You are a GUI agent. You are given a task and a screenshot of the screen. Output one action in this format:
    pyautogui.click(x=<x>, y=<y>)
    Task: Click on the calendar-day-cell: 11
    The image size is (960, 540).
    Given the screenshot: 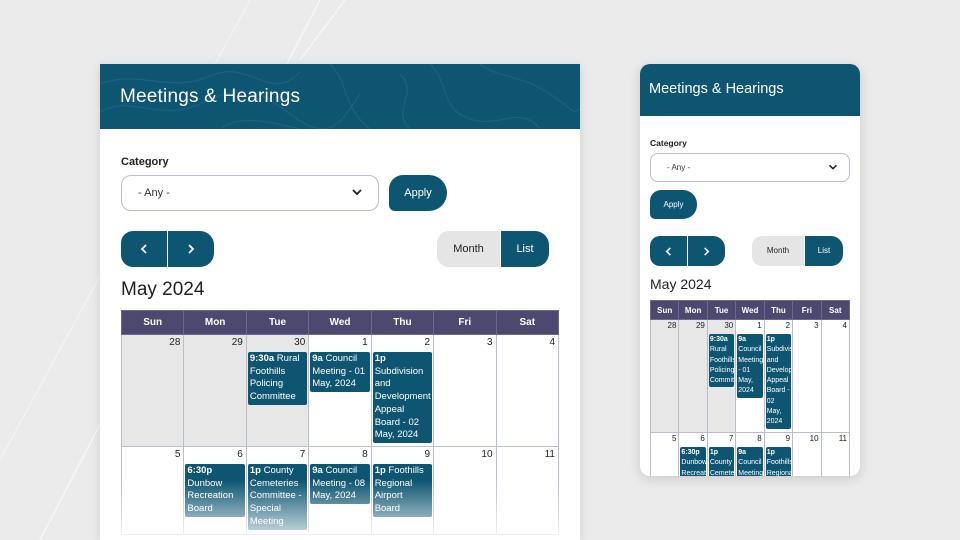 What is the action you would take?
    pyautogui.click(x=527, y=490)
    